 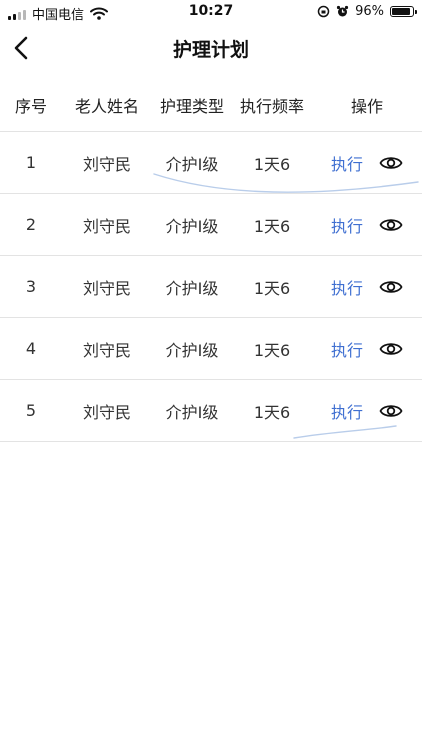 What do you see at coordinates (323, 11) in the screenshot?
I see `orientation-lock-icon` at bounding box center [323, 11].